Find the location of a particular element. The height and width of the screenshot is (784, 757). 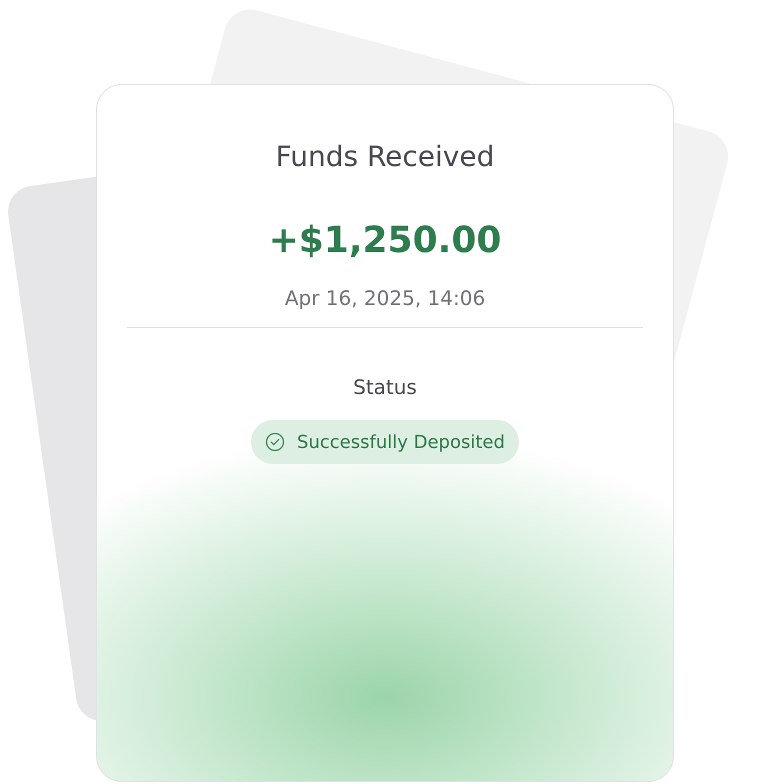

status-text: Successfully Deposited is located at coordinates (401, 442).